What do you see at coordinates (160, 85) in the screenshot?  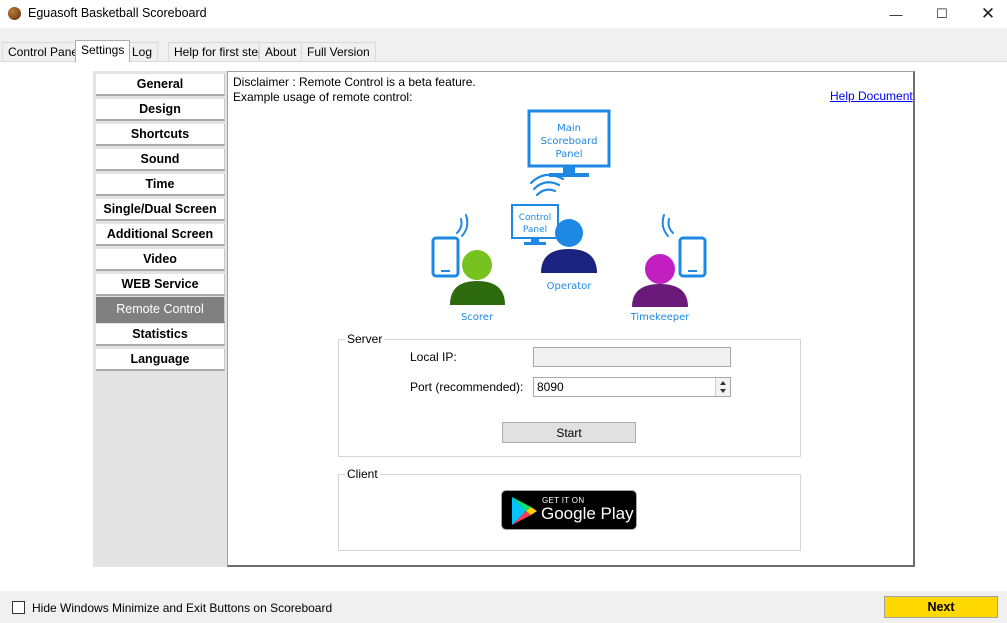 I see `nav-general: General` at bounding box center [160, 85].